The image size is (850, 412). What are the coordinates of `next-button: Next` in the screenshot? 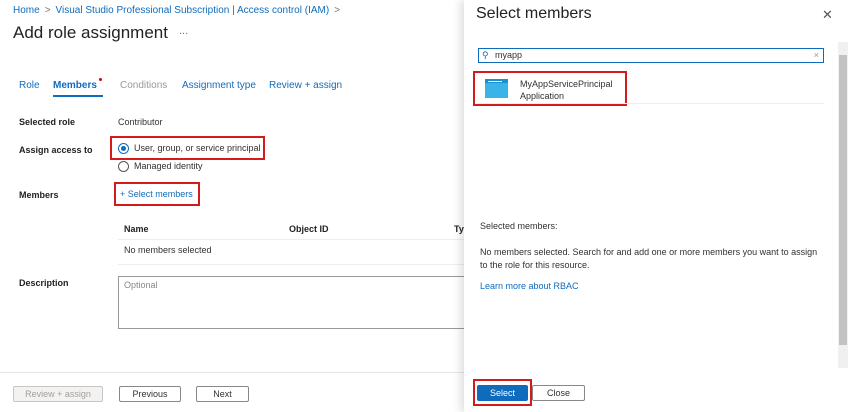 It's located at (222, 394).